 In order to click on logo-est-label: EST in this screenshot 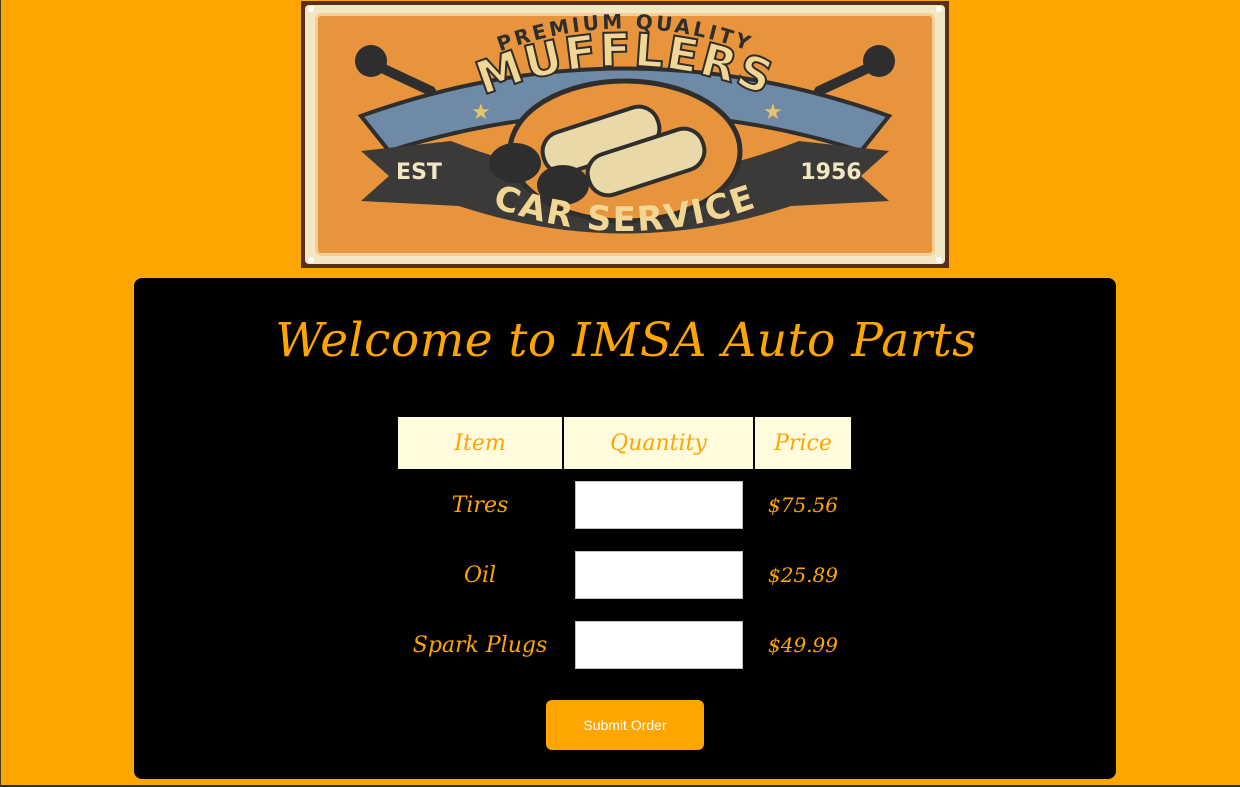, I will do `click(419, 172)`.